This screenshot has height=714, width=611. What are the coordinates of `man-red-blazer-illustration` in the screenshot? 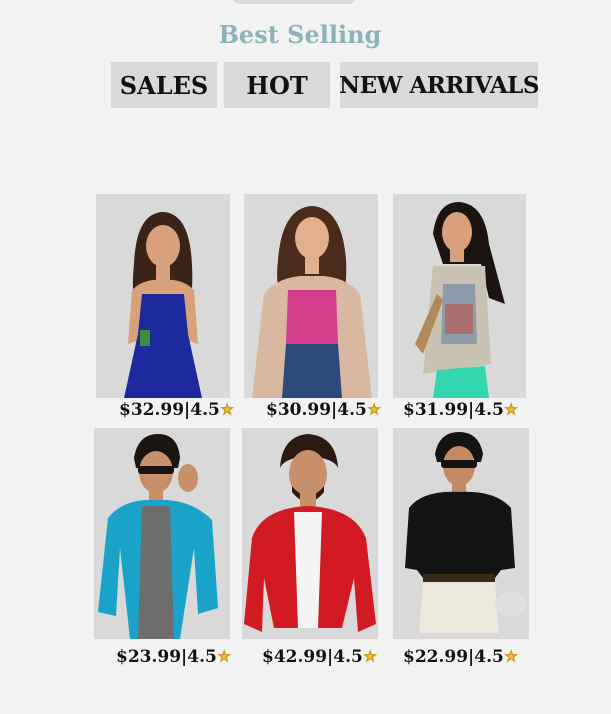 It's located at (310, 533).